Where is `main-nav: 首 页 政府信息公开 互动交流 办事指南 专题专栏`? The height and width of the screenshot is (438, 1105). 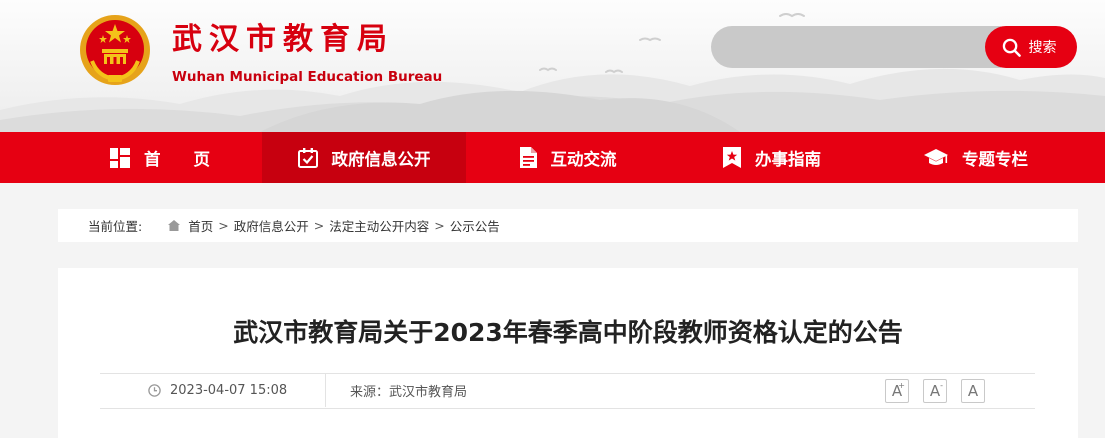 main-nav: 首 页 政府信息公开 互动交流 办事指南 专题专栏 is located at coordinates (552, 157).